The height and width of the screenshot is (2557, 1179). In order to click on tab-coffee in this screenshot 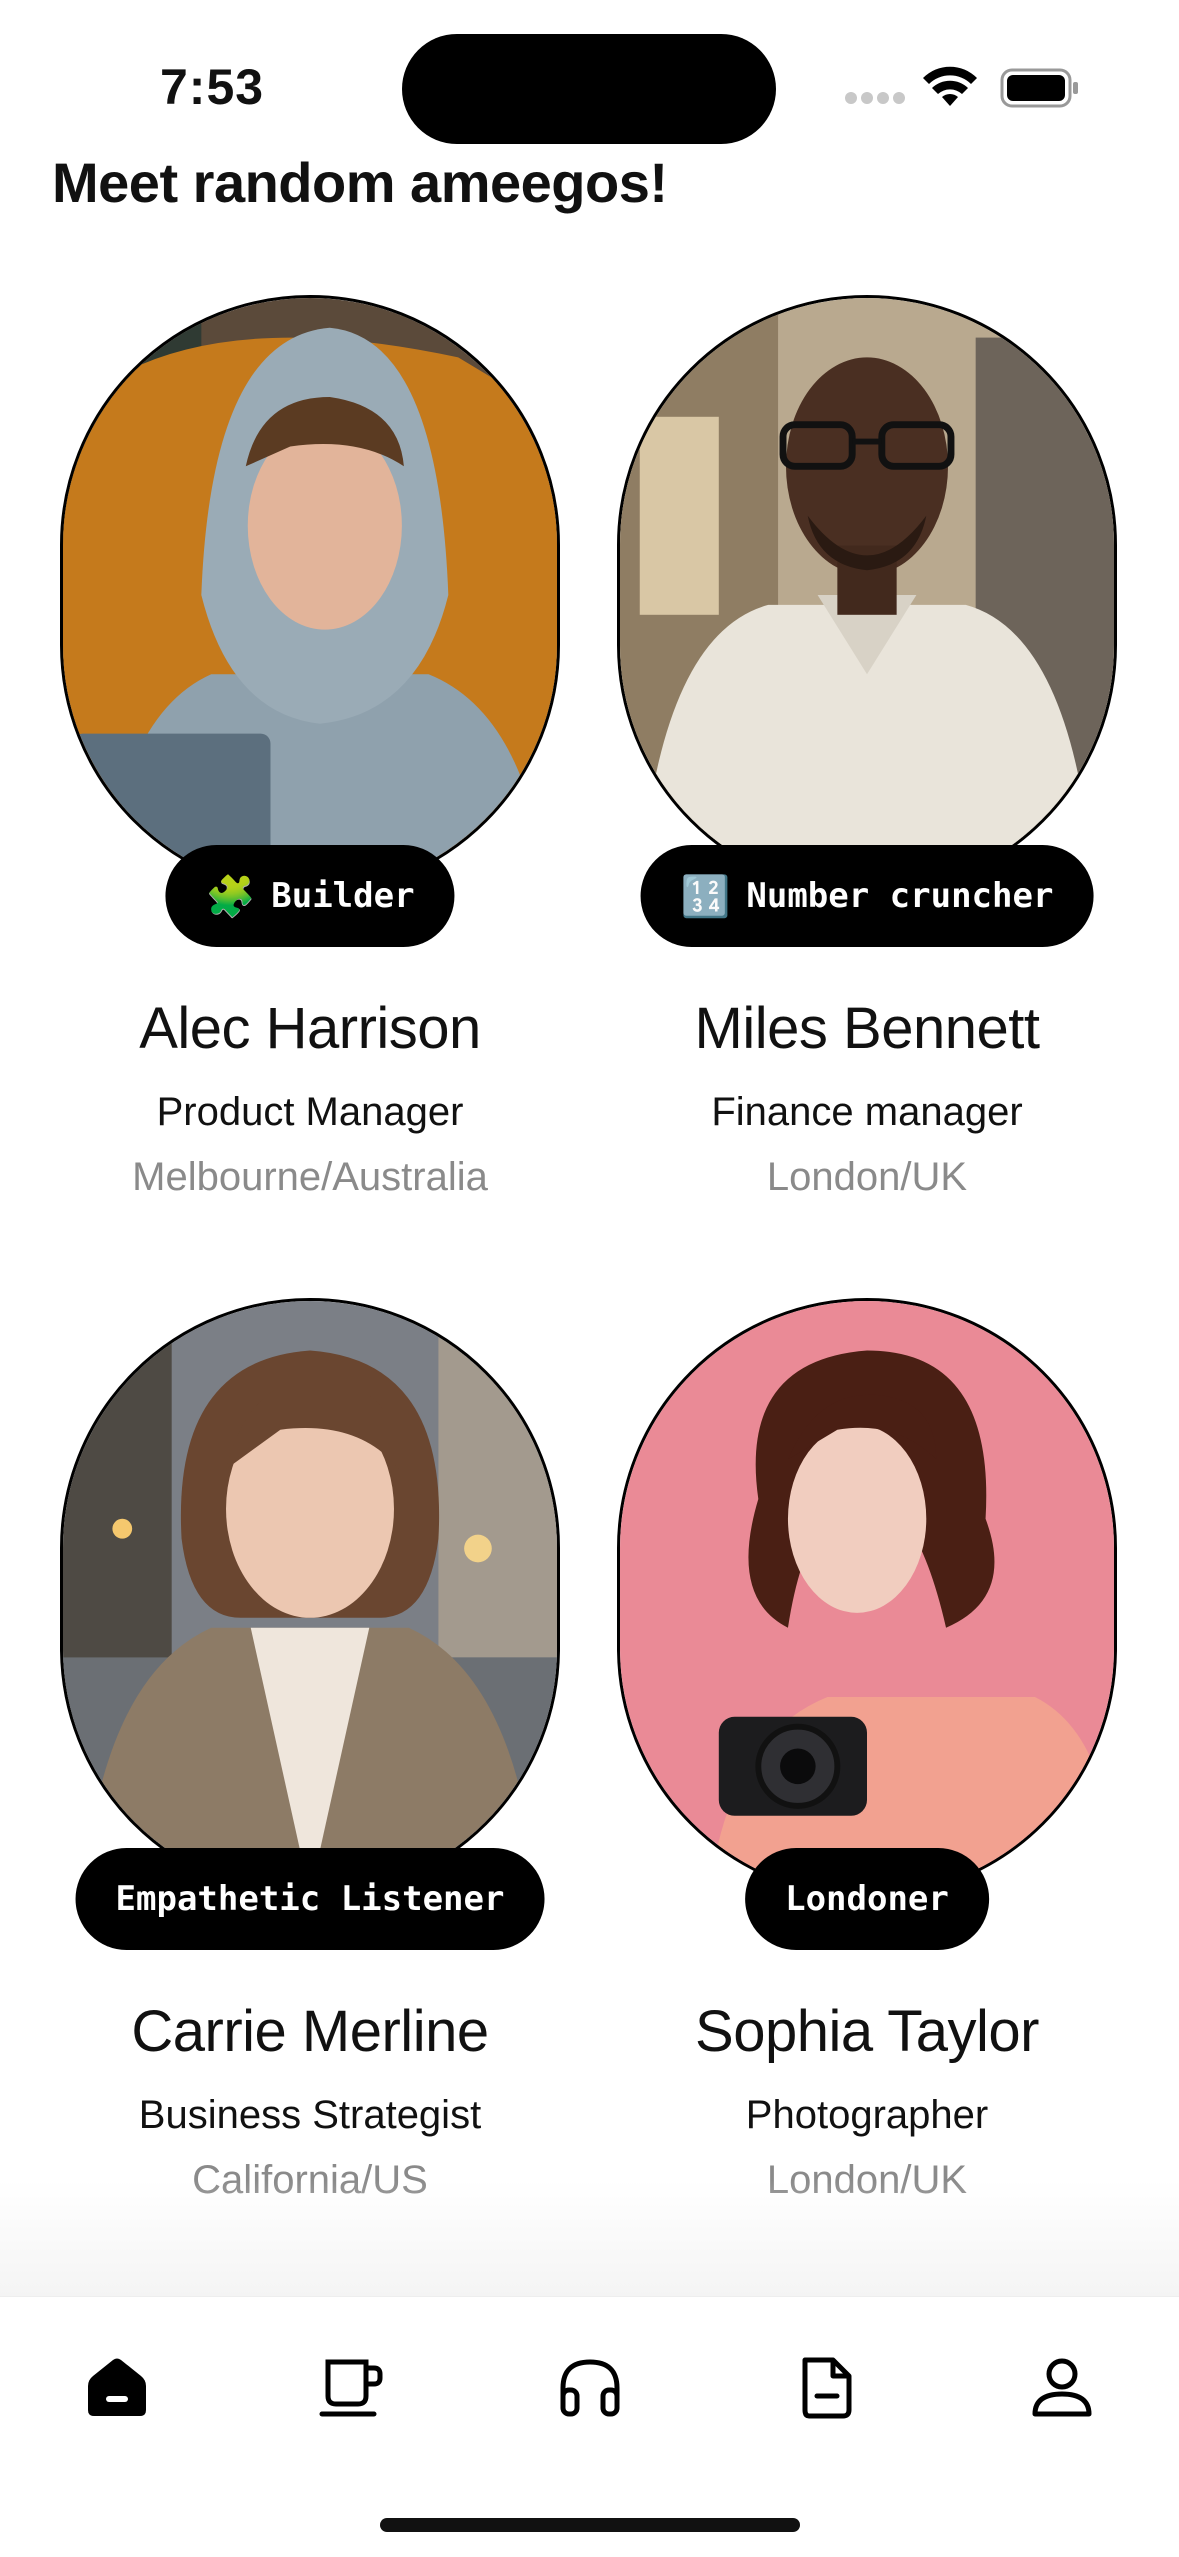, I will do `click(353, 2387)`.